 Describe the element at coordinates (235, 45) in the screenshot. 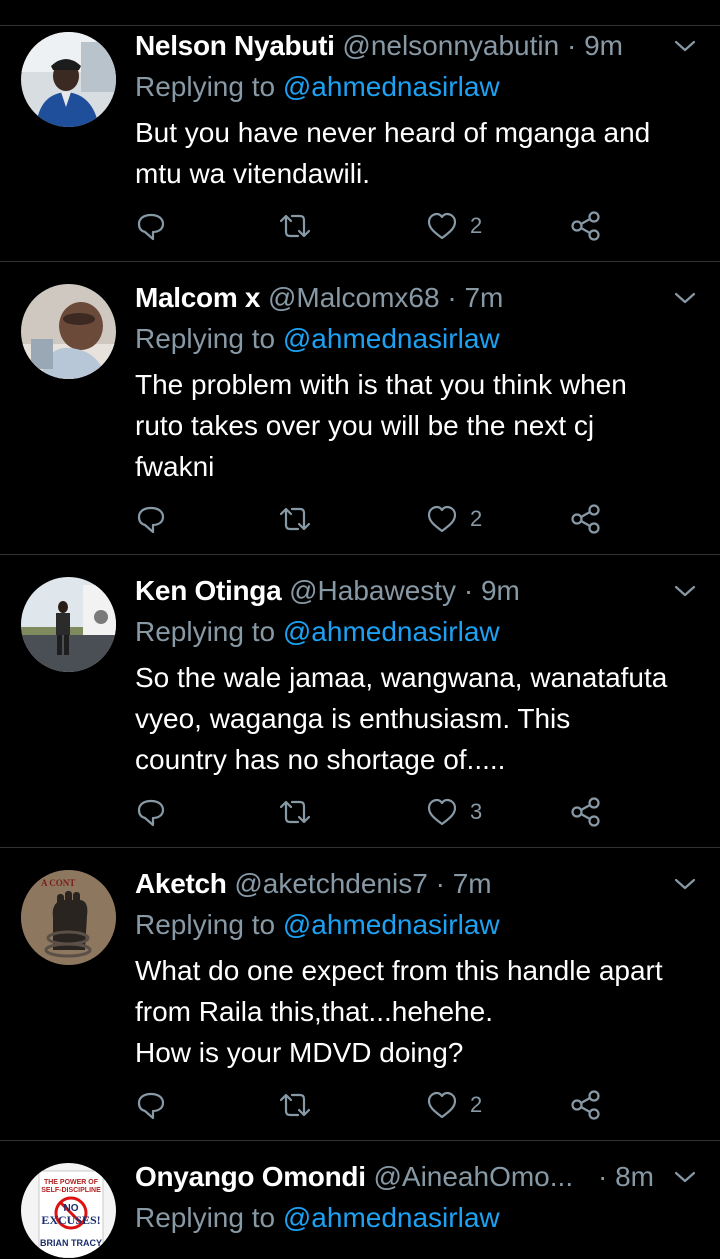

I see `author-name: Nelson Nyabuti` at that location.